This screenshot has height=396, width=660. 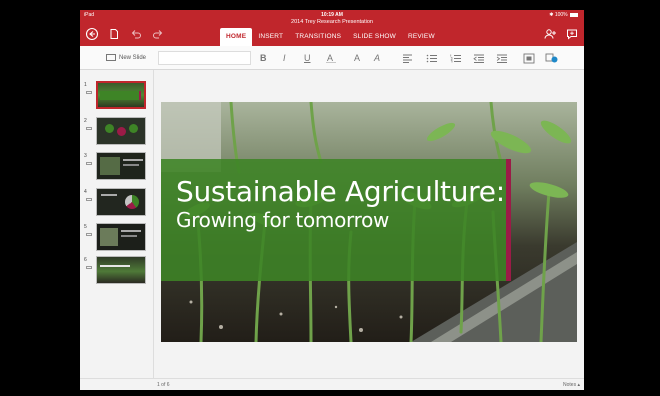 What do you see at coordinates (158, 34) in the screenshot?
I see `redo-icon` at bounding box center [158, 34].